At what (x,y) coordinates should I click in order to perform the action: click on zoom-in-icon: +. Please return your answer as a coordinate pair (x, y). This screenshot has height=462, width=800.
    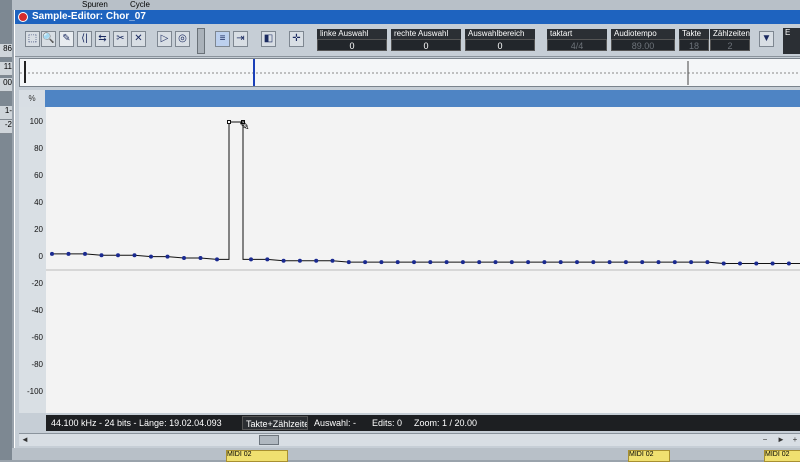
    Looking at the image, I should click on (794, 440).